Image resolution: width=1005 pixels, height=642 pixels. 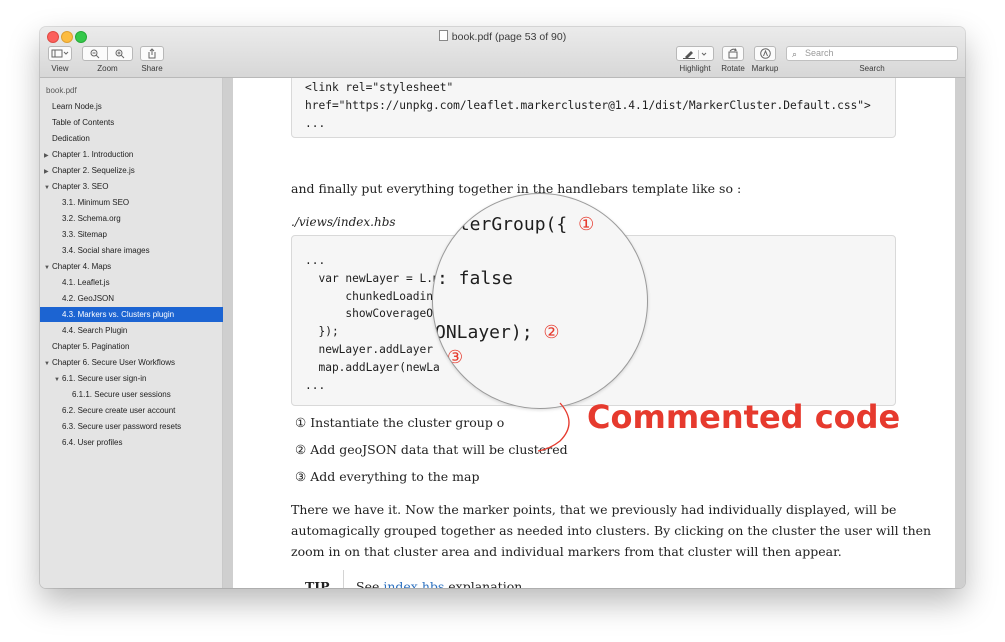 What do you see at coordinates (142, 330) in the screenshot?
I see `sidebar-item-4-4: 4.4. Search Plugin` at bounding box center [142, 330].